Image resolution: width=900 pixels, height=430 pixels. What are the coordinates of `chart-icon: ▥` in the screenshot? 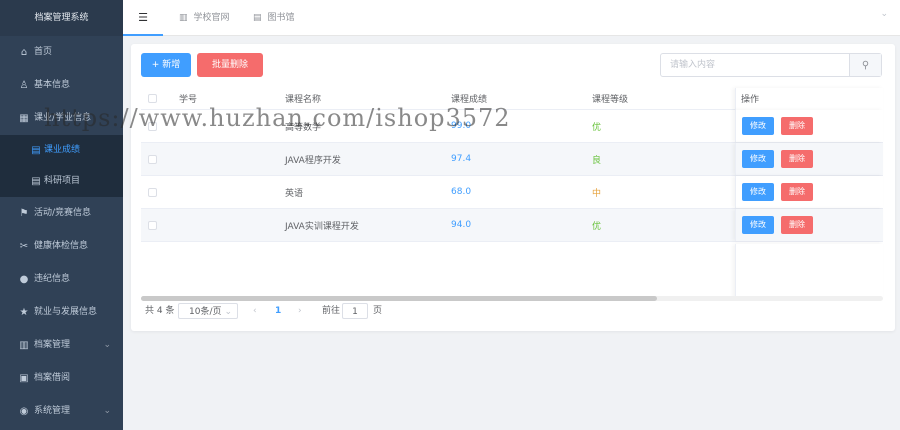 It's located at (24, 345).